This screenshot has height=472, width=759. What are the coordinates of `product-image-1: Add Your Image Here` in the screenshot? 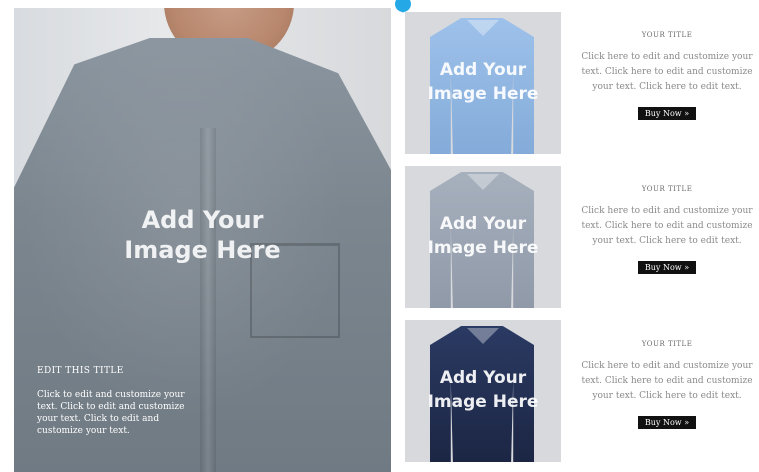 It's located at (483, 83).